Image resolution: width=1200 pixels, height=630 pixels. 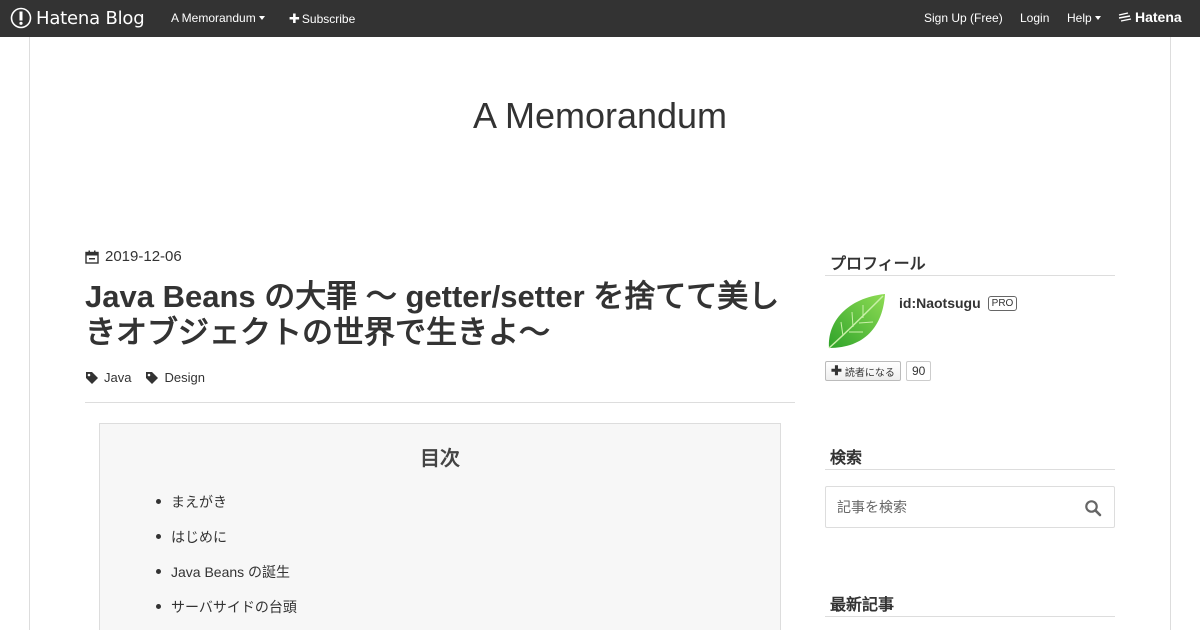 I want to click on help-menu-button: Help, so click(x=1084, y=18).